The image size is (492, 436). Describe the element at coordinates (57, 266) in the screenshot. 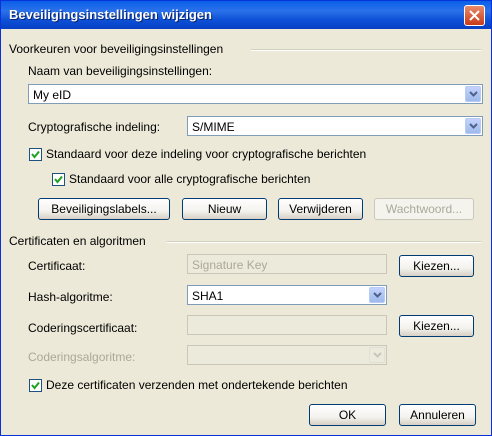

I see `cert-label: Certificaat:` at that location.